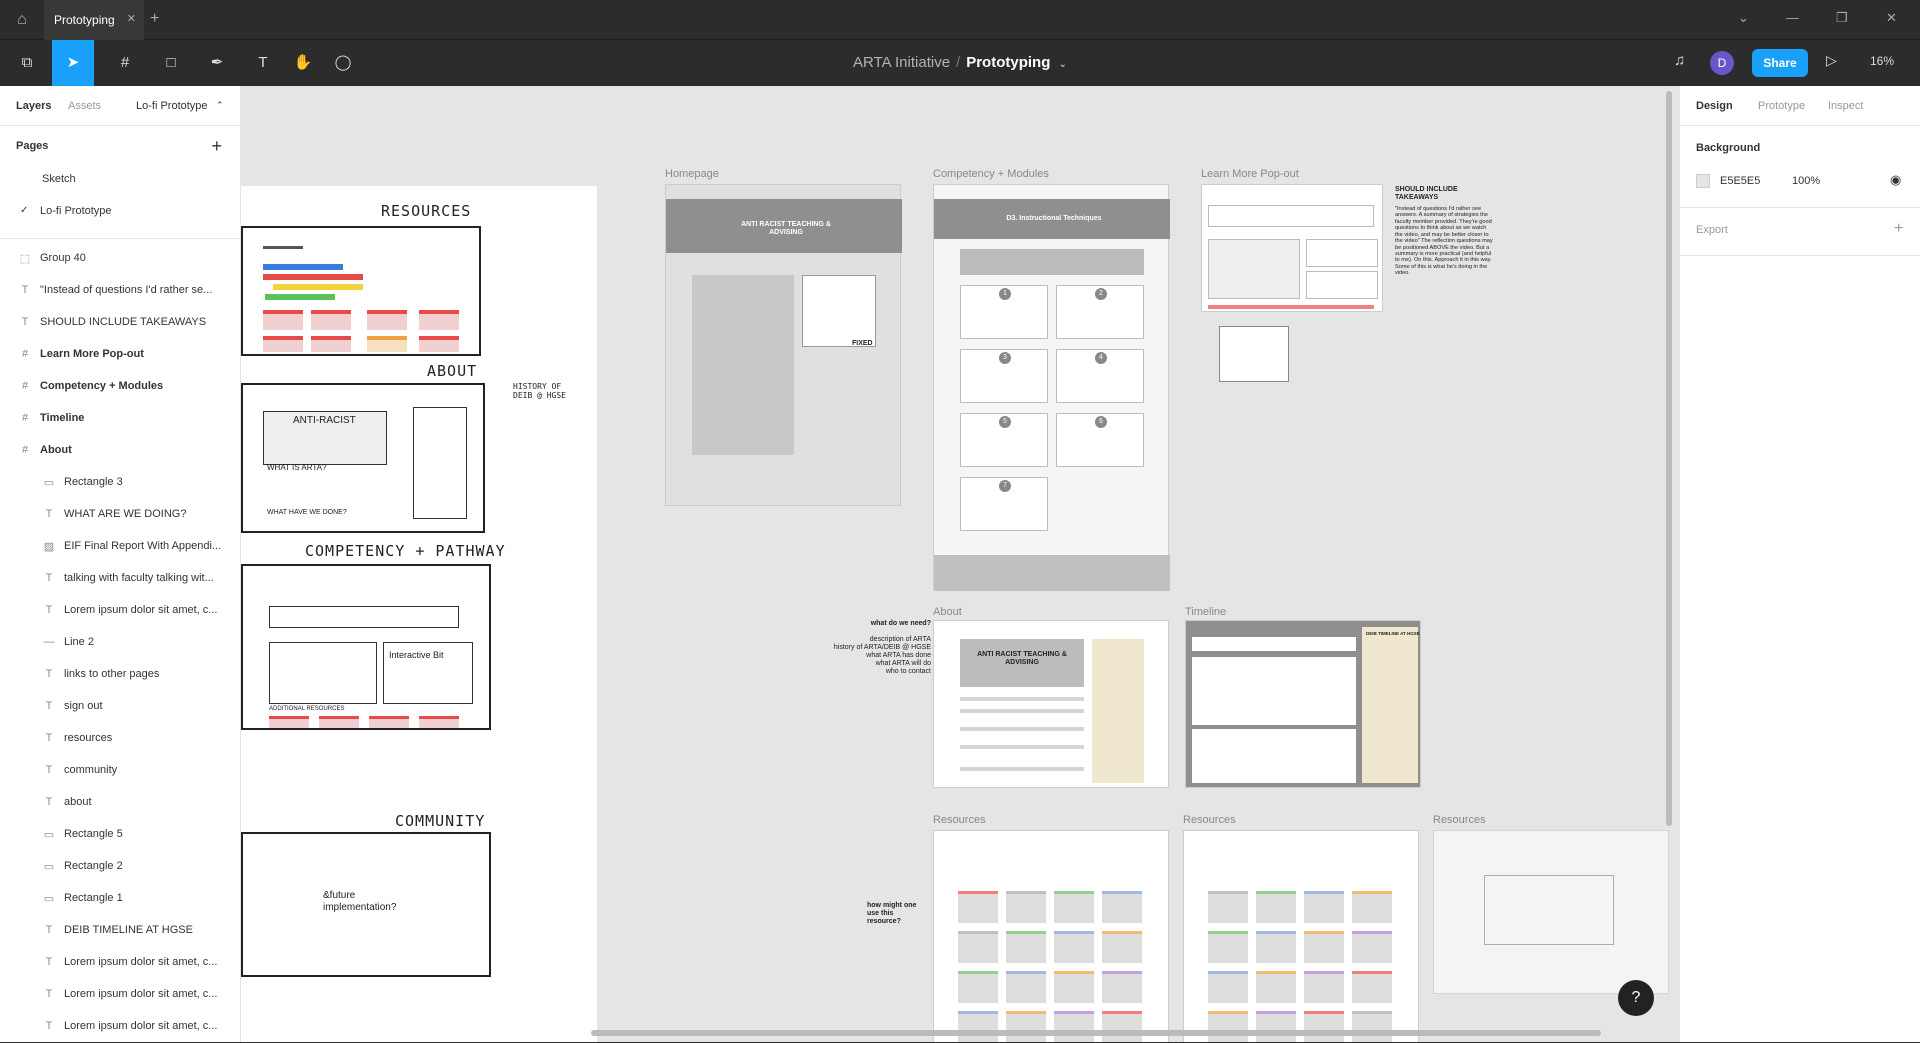 Image resolution: width=1920 pixels, height=1043 pixels. What do you see at coordinates (1459, 820) in the screenshot?
I see `frame-label-resources-3: Resources` at bounding box center [1459, 820].